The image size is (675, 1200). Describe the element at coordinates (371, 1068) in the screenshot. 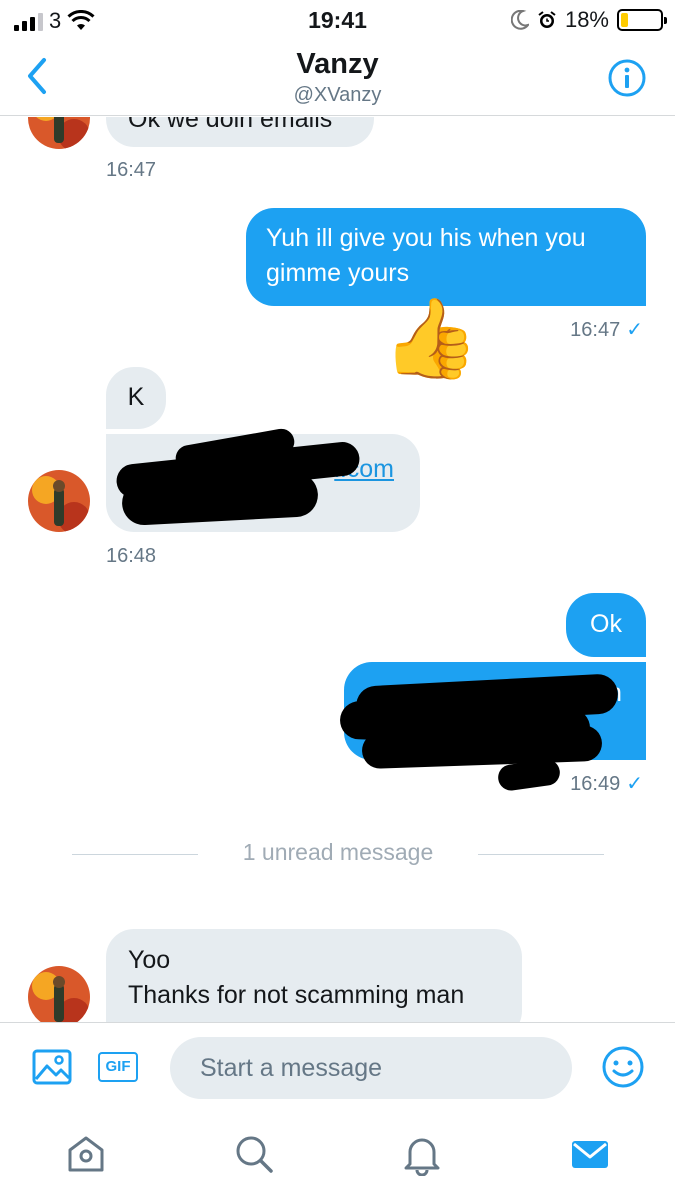

I see `message-input` at that location.